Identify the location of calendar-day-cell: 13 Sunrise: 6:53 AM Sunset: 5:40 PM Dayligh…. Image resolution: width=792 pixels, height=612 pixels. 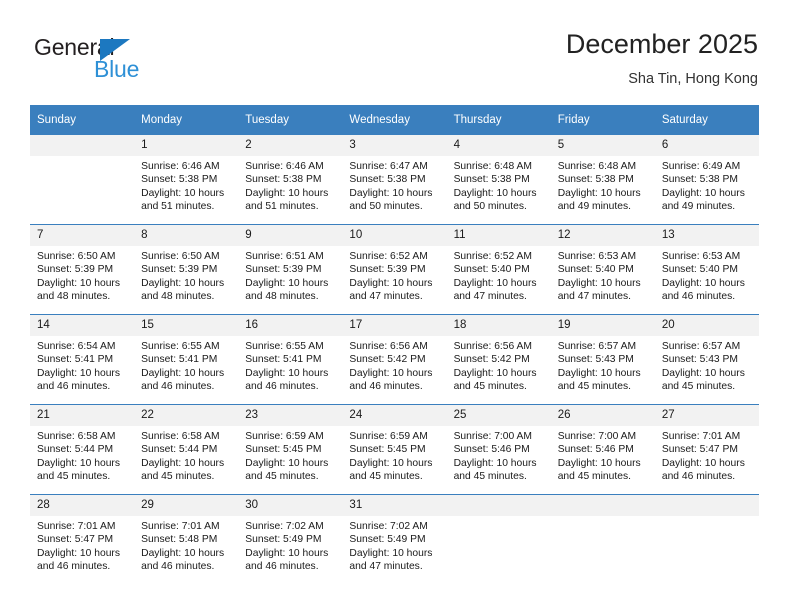
(706, 269).